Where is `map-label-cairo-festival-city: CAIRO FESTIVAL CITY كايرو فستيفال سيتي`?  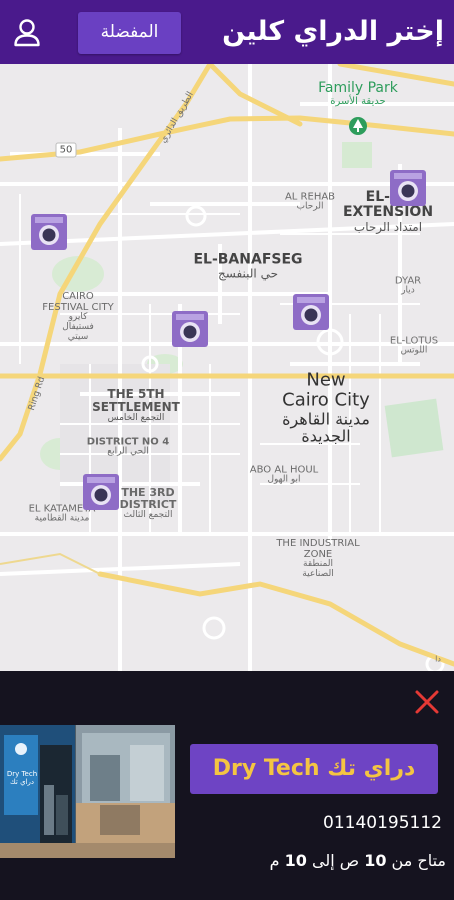 map-label-cairo-festival-city: CAIRO FESTIVAL CITY كايرو فستيفال سيتي is located at coordinates (78, 316).